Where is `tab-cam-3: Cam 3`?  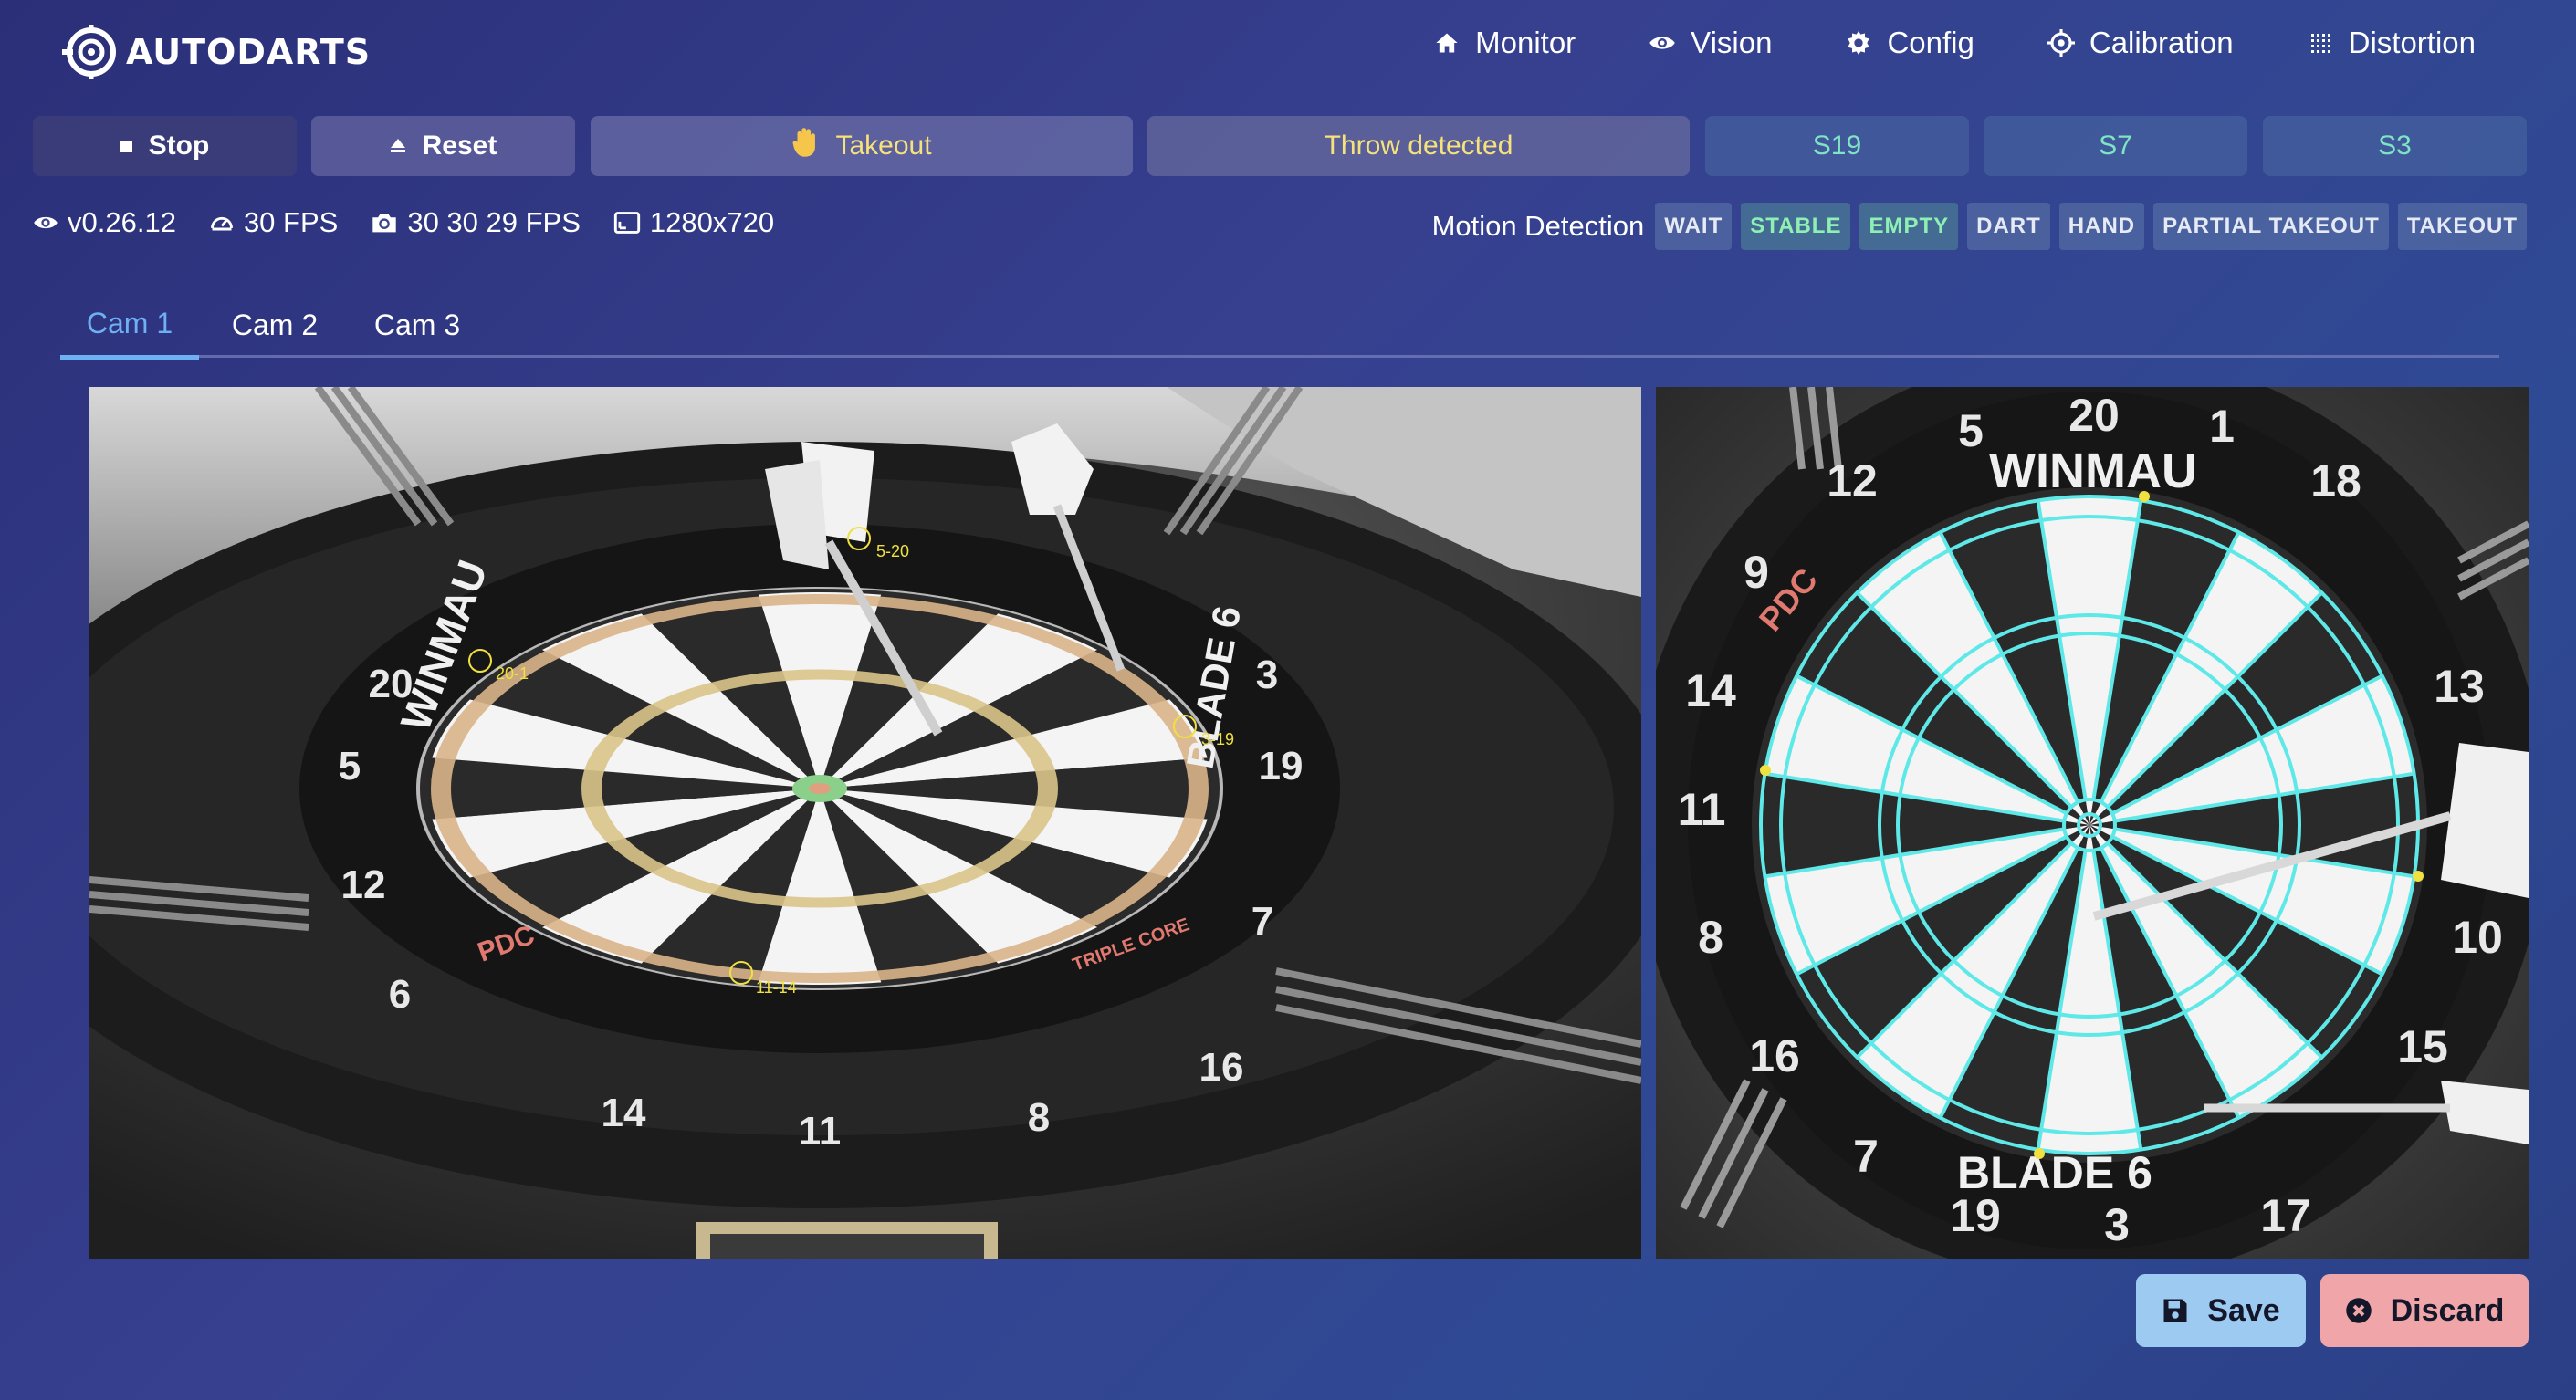 tab-cam-3: Cam 3 is located at coordinates (417, 325).